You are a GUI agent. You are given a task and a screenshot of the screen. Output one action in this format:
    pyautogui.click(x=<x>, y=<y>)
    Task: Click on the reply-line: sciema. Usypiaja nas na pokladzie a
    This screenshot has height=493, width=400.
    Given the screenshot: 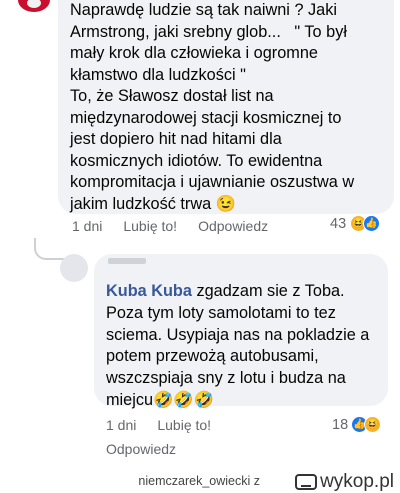 What is the action you would take?
    pyautogui.click(x=238, y=334)
    